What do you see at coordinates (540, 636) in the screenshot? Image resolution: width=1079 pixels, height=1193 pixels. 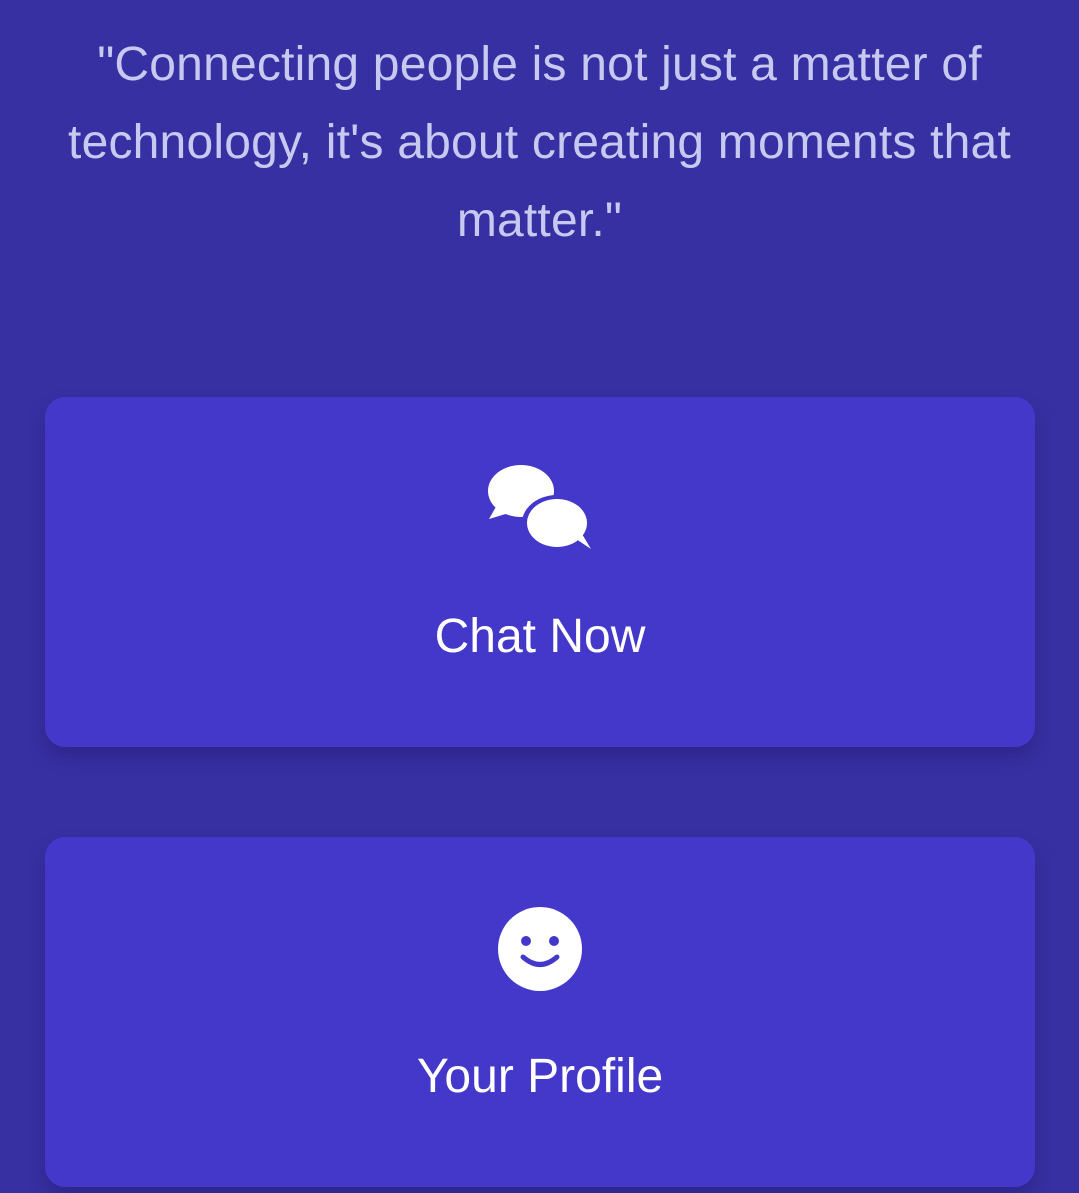 I see `chat-now-label: Chat Now` at bounding box center [540, 636].